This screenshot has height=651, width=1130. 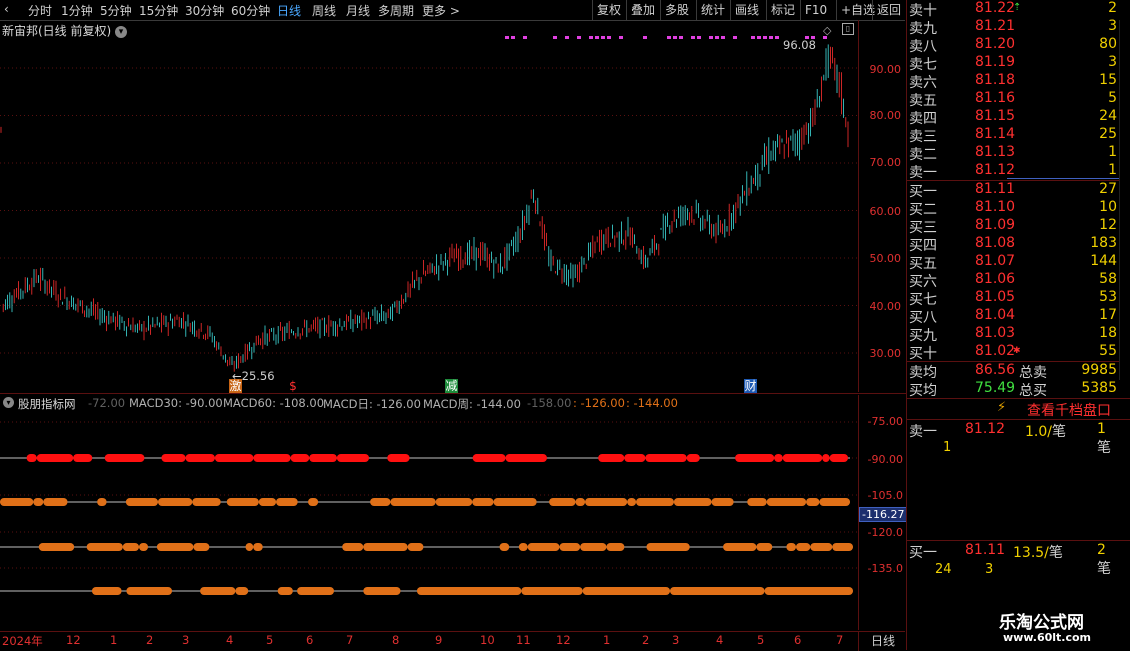 What do you see at coordinates (666, 37) in the screenshot?
I see `magenta-signal-dots` at bounding box center [666, 37].